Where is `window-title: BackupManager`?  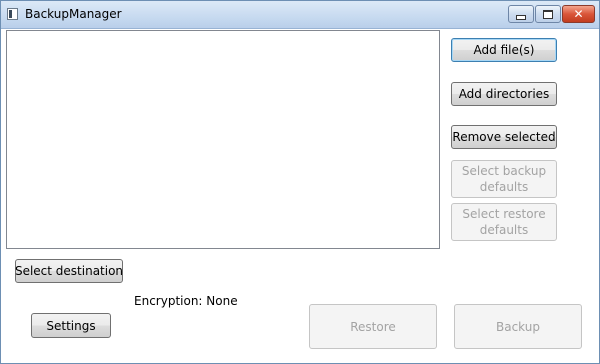 window-title: BackupManager is located at coordinates (73, 14).